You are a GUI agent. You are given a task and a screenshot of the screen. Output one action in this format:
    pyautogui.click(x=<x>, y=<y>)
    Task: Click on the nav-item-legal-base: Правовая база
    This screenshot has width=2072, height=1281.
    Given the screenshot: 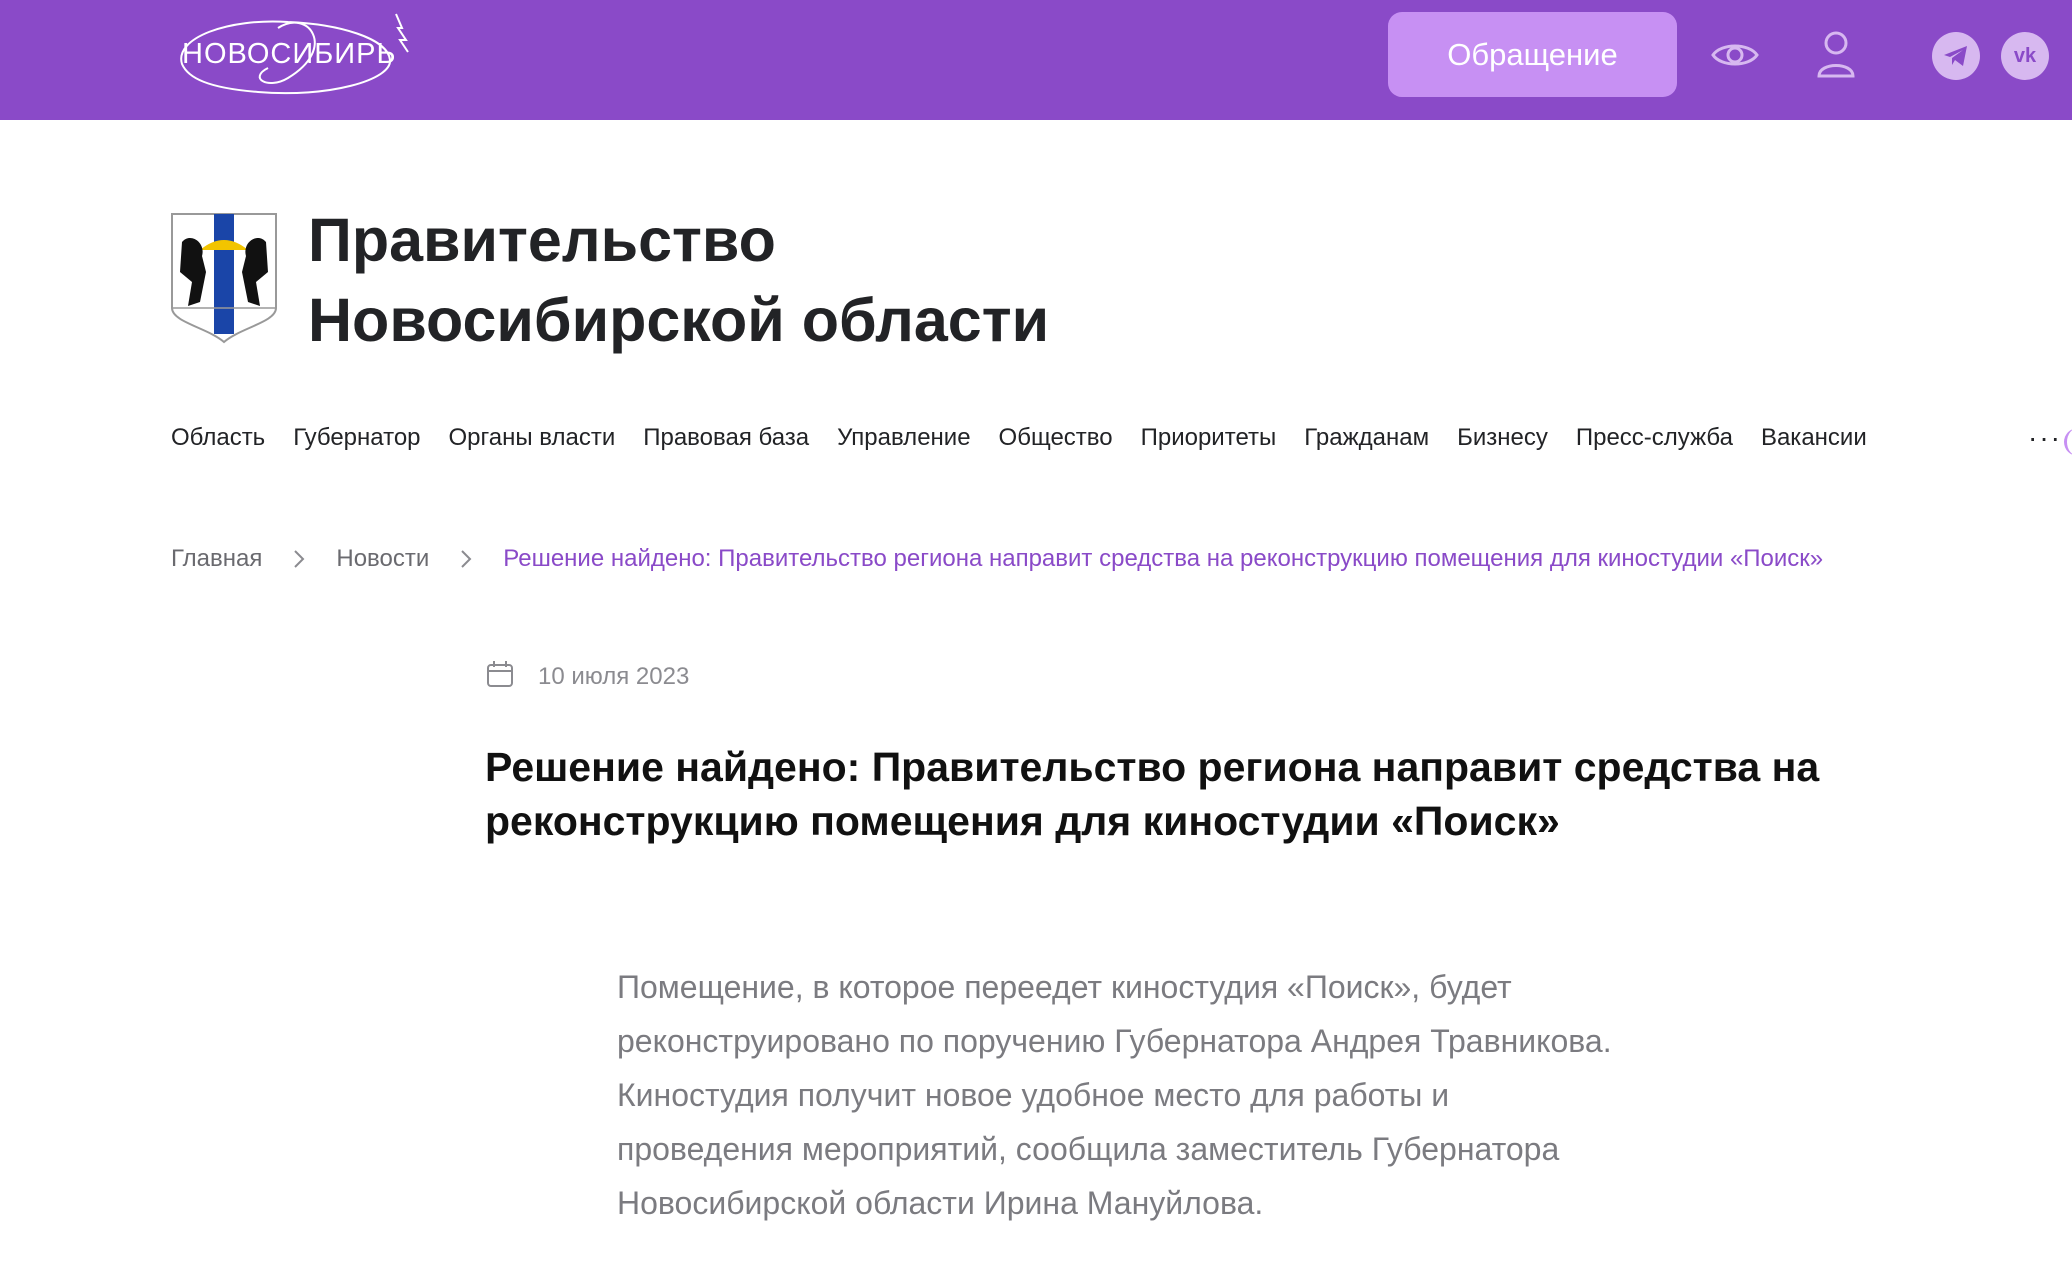 What is the action you would take?
    pyautogui.click(x=726, y=444)
    